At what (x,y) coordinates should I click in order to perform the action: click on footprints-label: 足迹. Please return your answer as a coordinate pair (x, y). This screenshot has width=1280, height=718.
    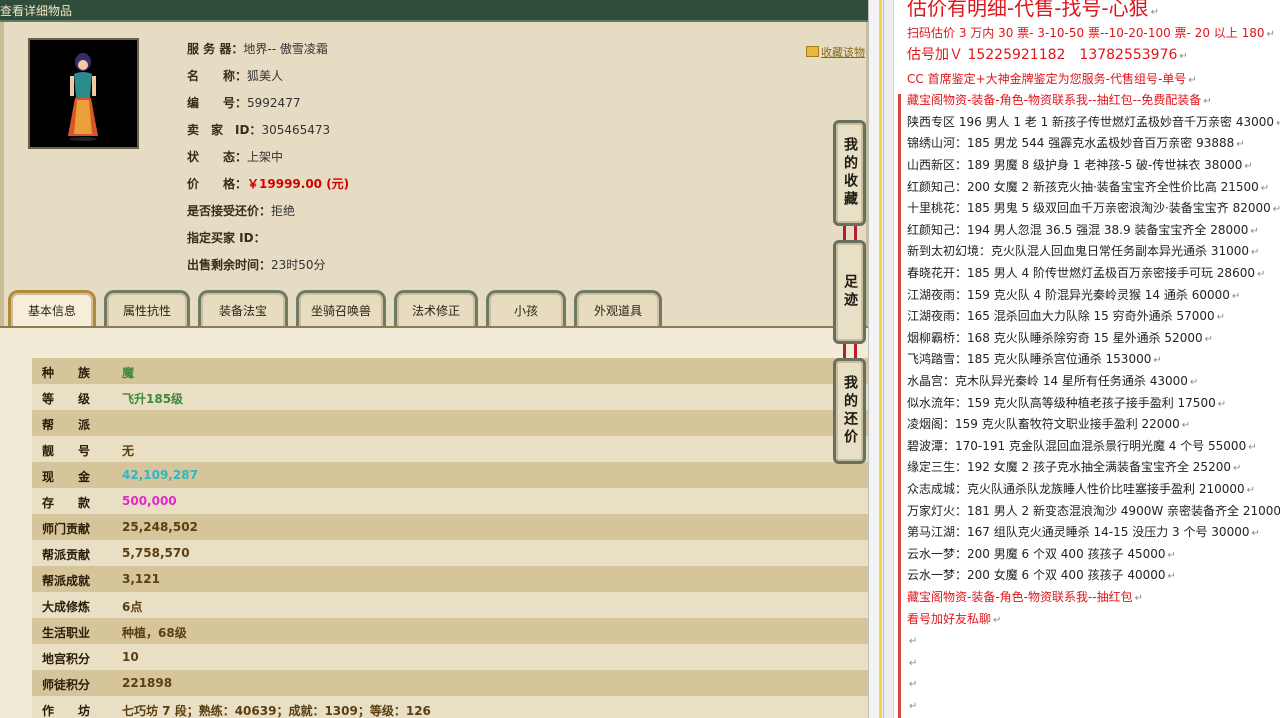
    Looking at the image, I should click on (850, 292).